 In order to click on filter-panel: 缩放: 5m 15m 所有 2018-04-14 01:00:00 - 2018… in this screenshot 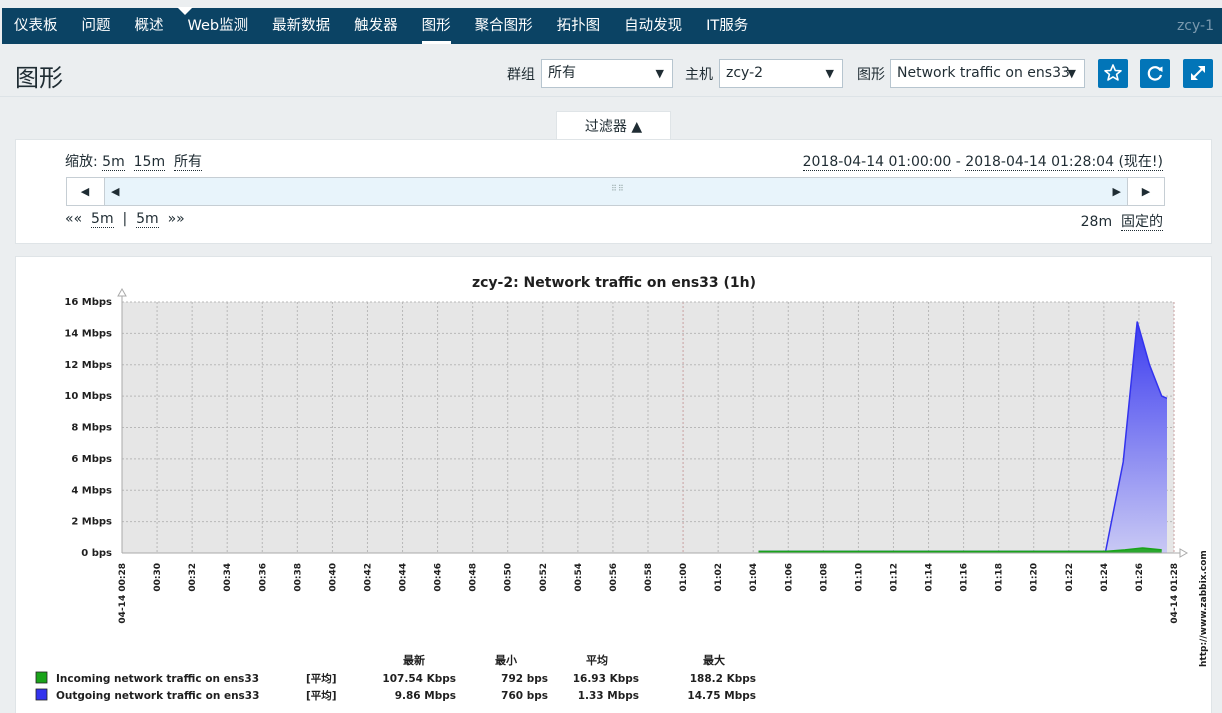, I will do `click(613, 191)`.